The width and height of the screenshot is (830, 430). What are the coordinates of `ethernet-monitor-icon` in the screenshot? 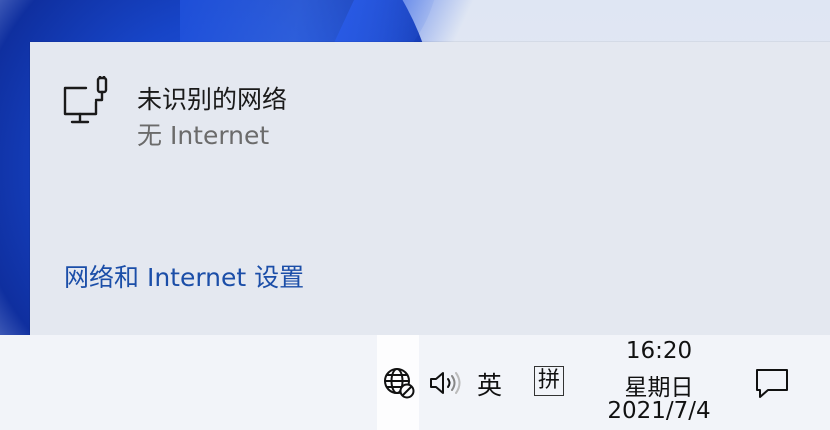 It's located at (86, 101).